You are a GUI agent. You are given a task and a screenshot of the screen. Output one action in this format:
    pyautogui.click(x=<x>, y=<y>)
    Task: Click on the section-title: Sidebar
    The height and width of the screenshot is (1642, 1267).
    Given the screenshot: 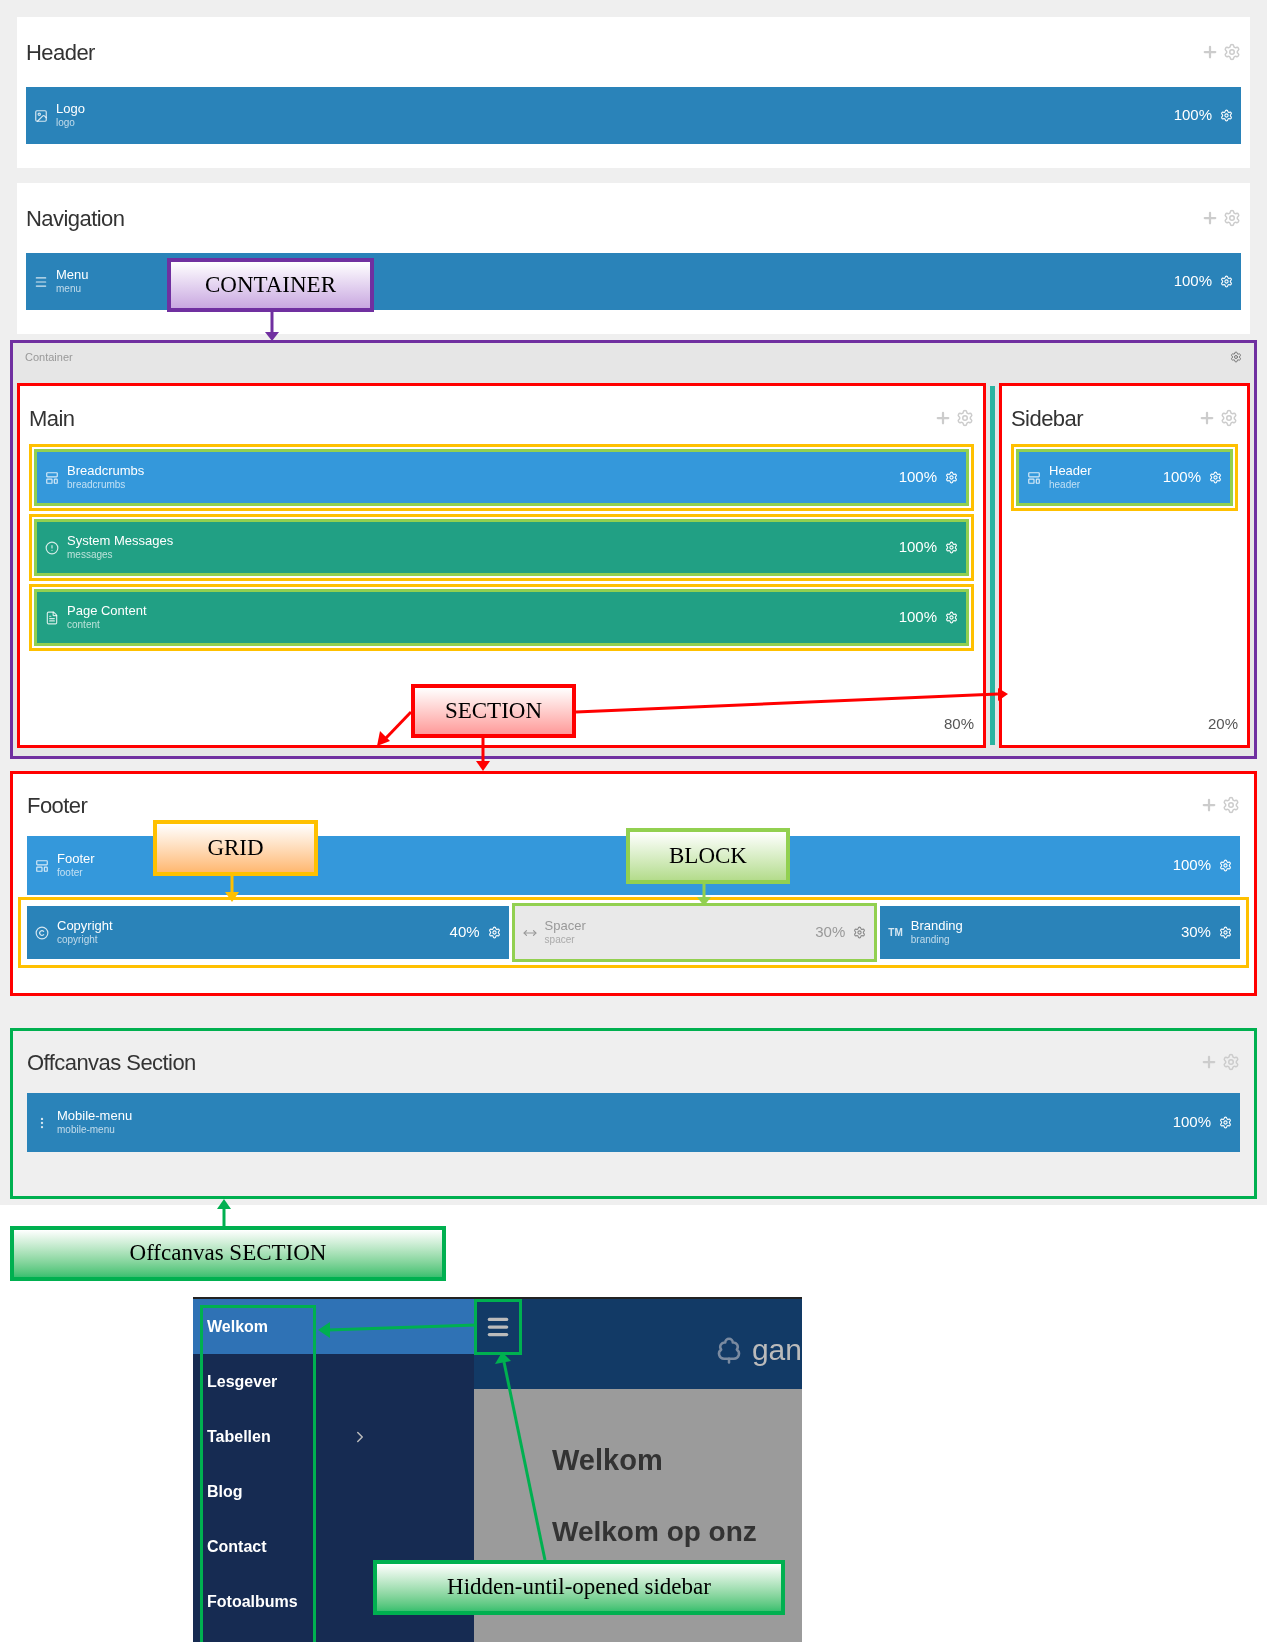 What is the action you would take?
    pyautogui.click(x=1047, y=418)
    